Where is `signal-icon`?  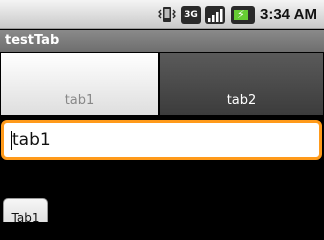 signal-icon is located at coordinates (215, 15).